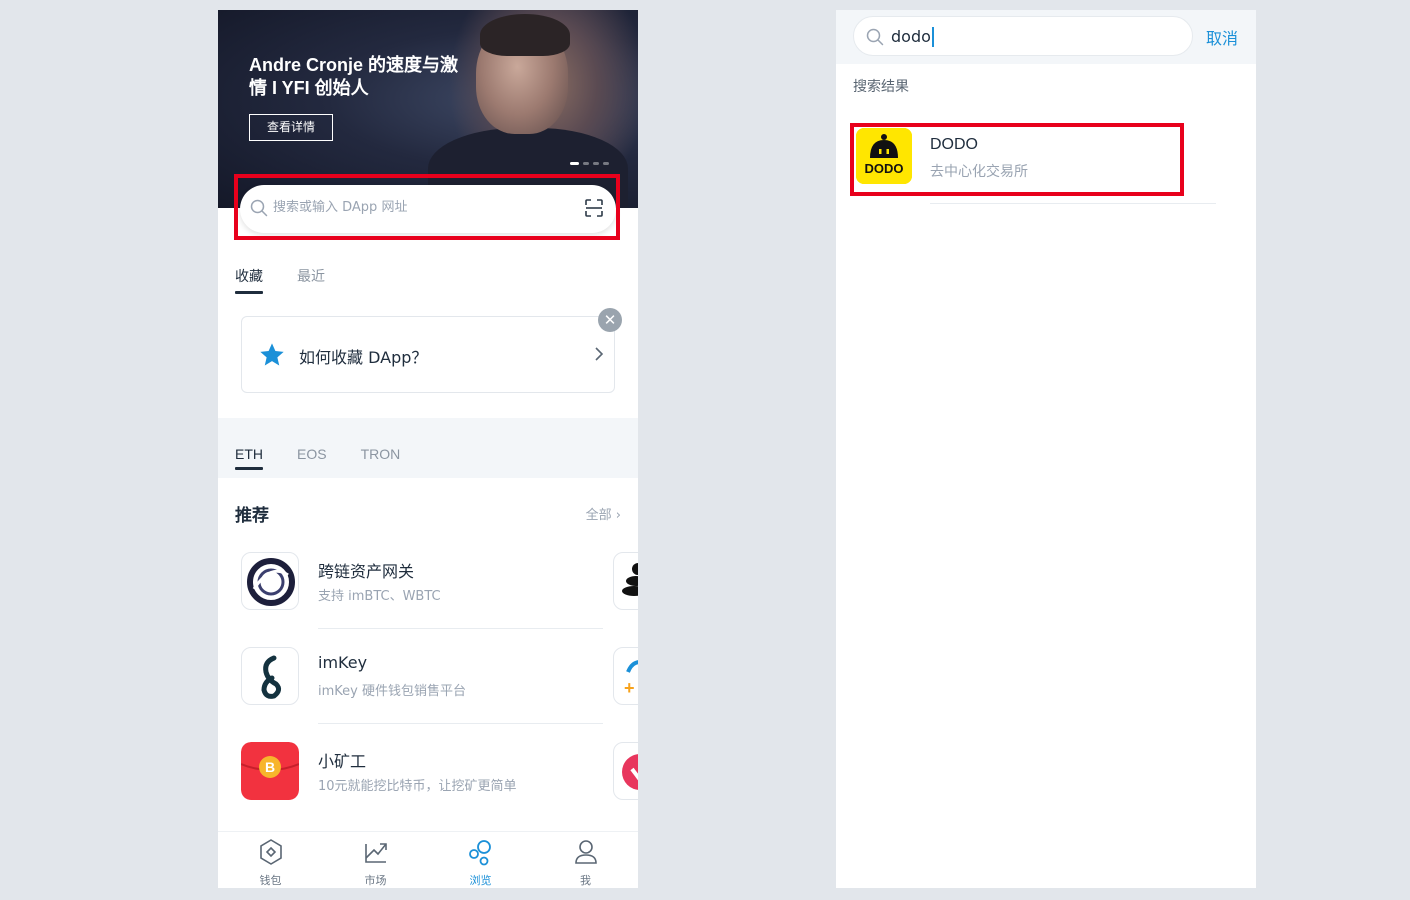  What do you see at coordinates (363, 357) in the screenshot?
I see `favorite-tip-text: 如何收藏 DApp？` at bounding box center [363, 357].